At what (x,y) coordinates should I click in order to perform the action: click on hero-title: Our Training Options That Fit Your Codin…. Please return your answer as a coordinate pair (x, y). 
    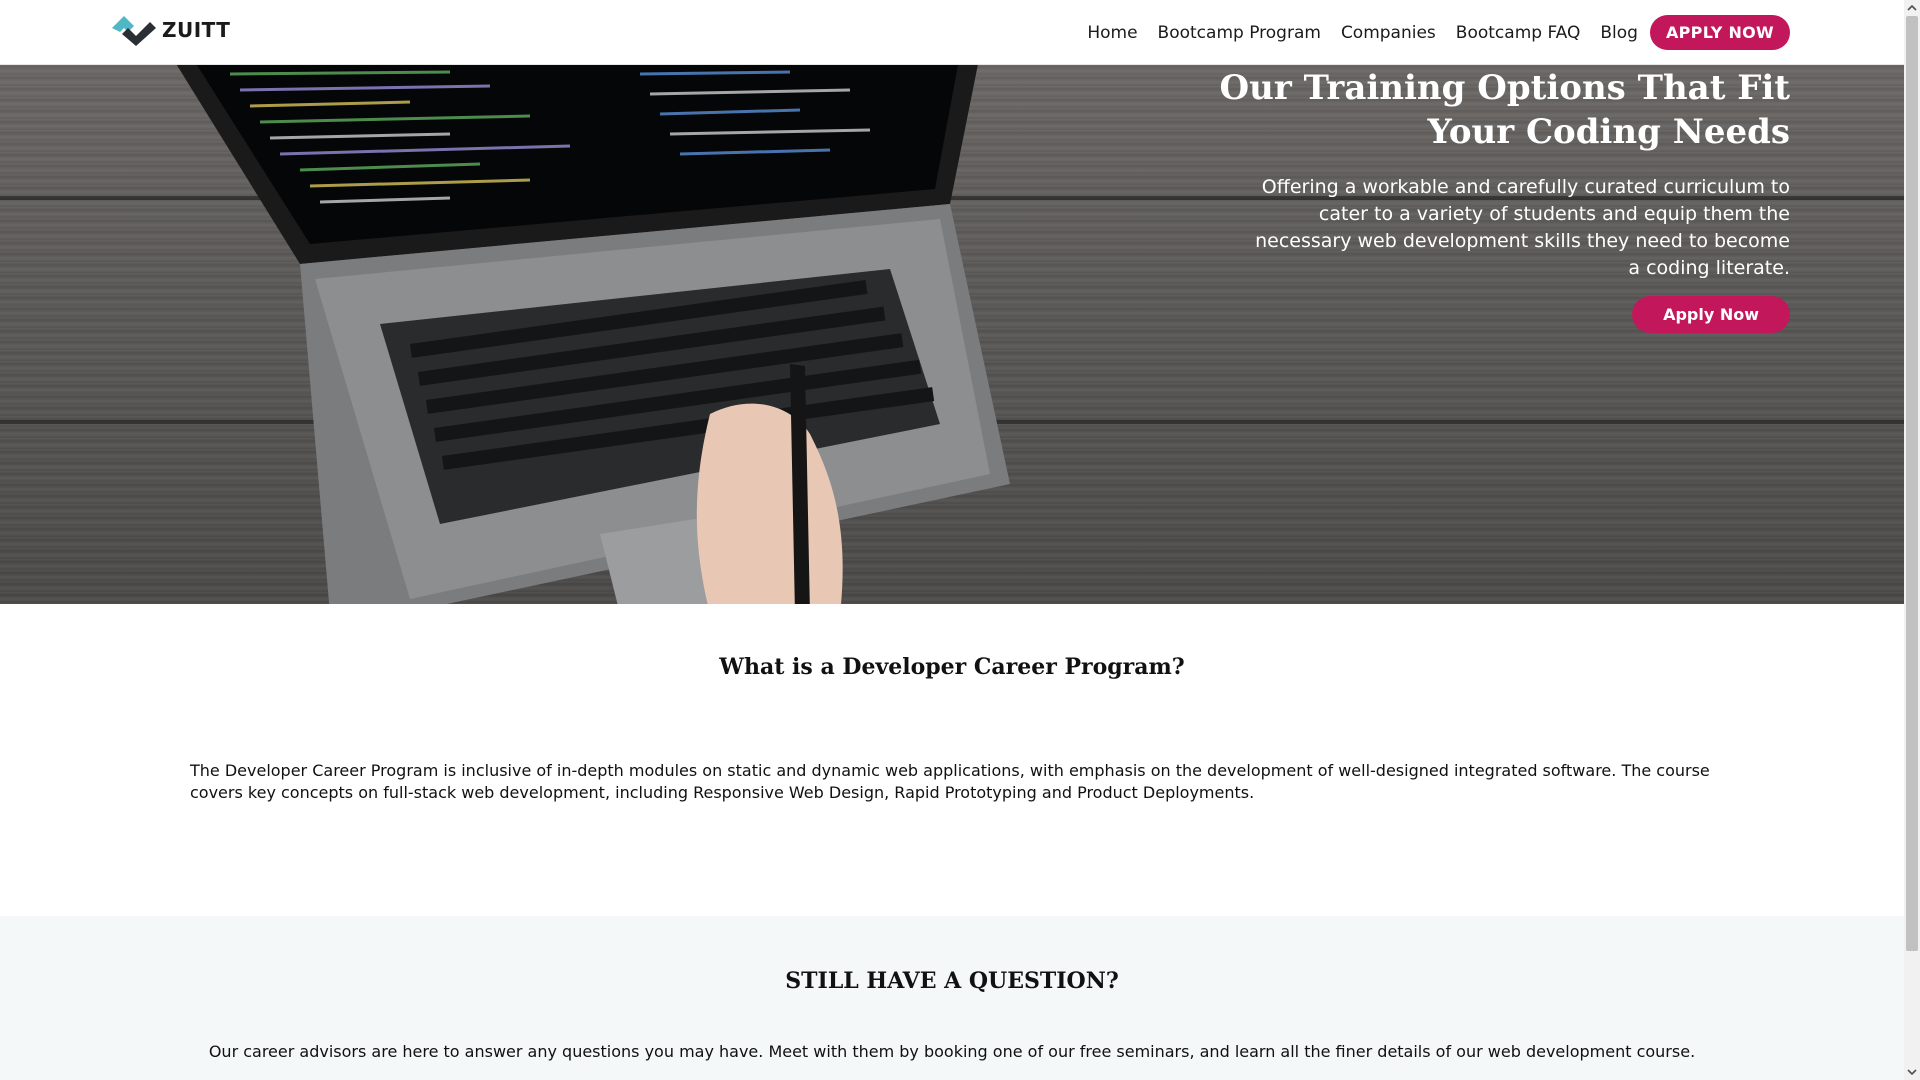
    Looking at the image, I should click on (1504, 110).